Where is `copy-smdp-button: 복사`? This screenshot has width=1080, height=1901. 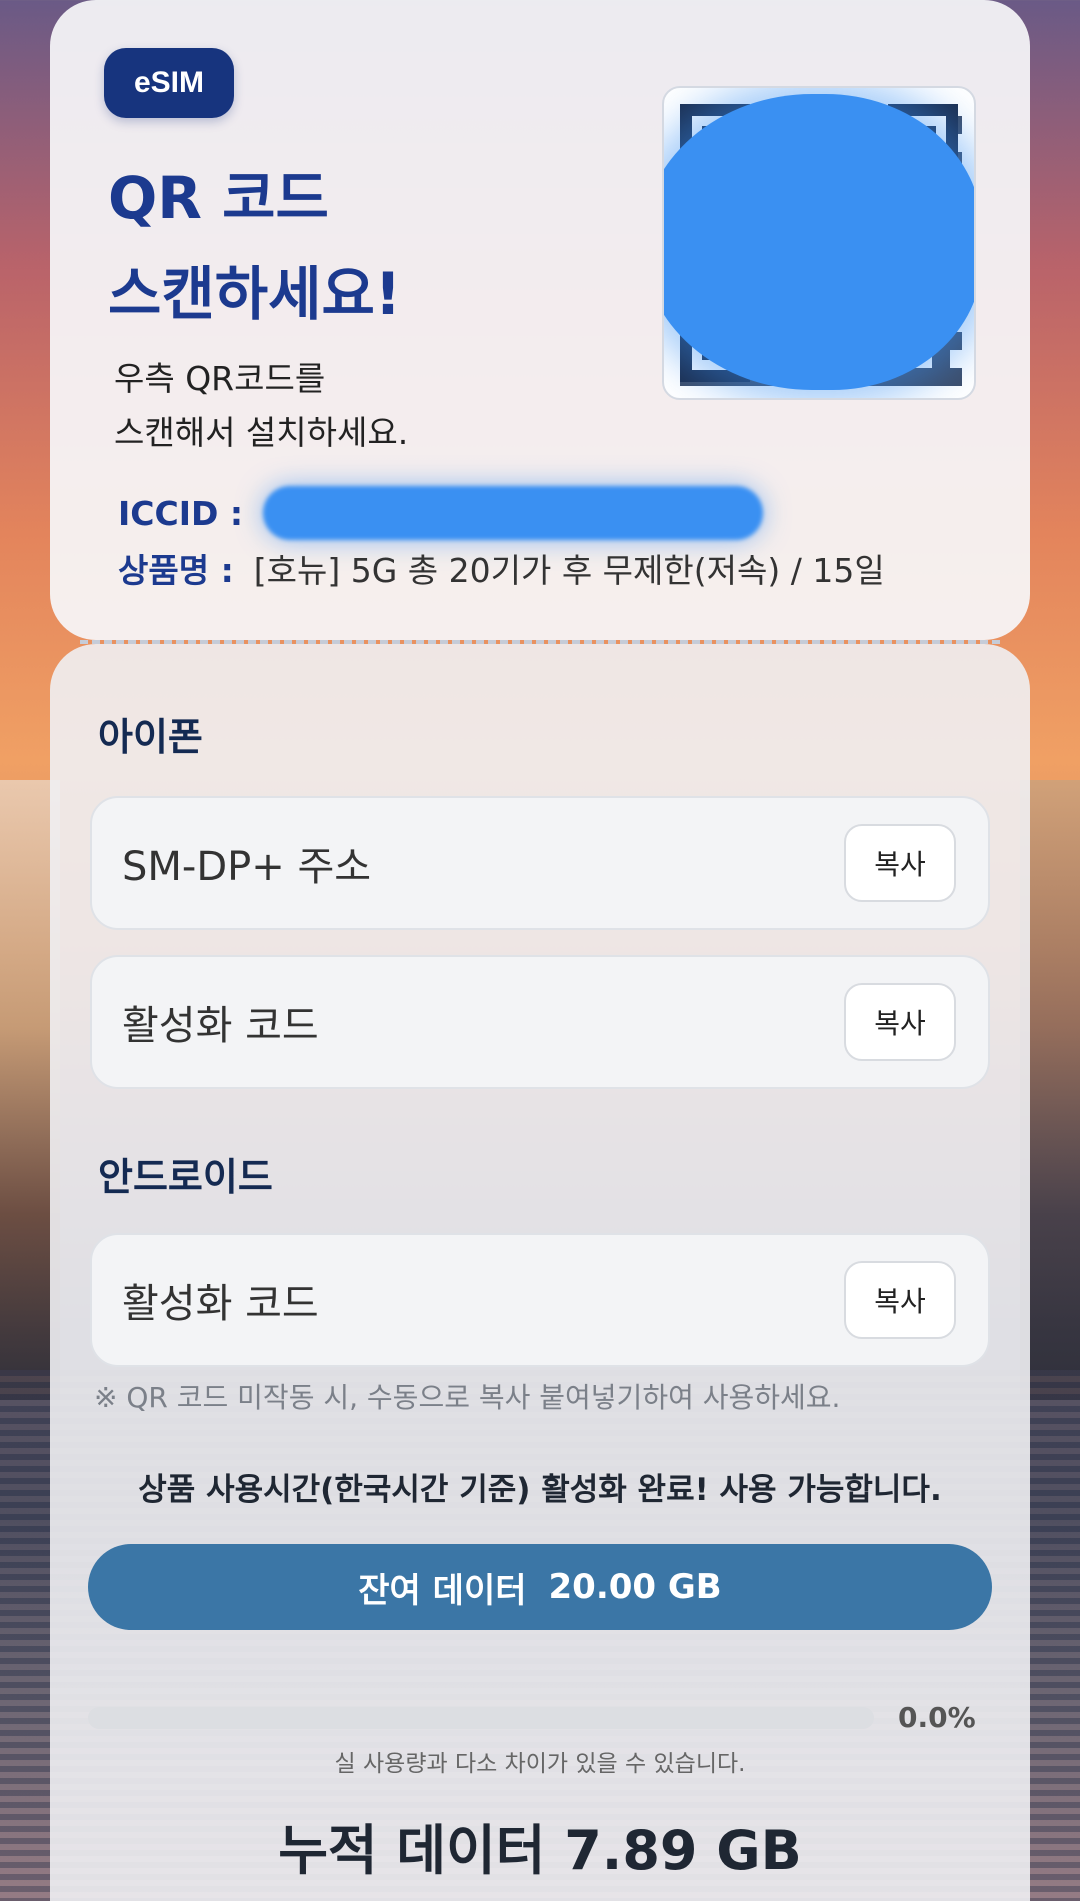
copy-smdp-button: 복사 is located at coordinates (900, 863).